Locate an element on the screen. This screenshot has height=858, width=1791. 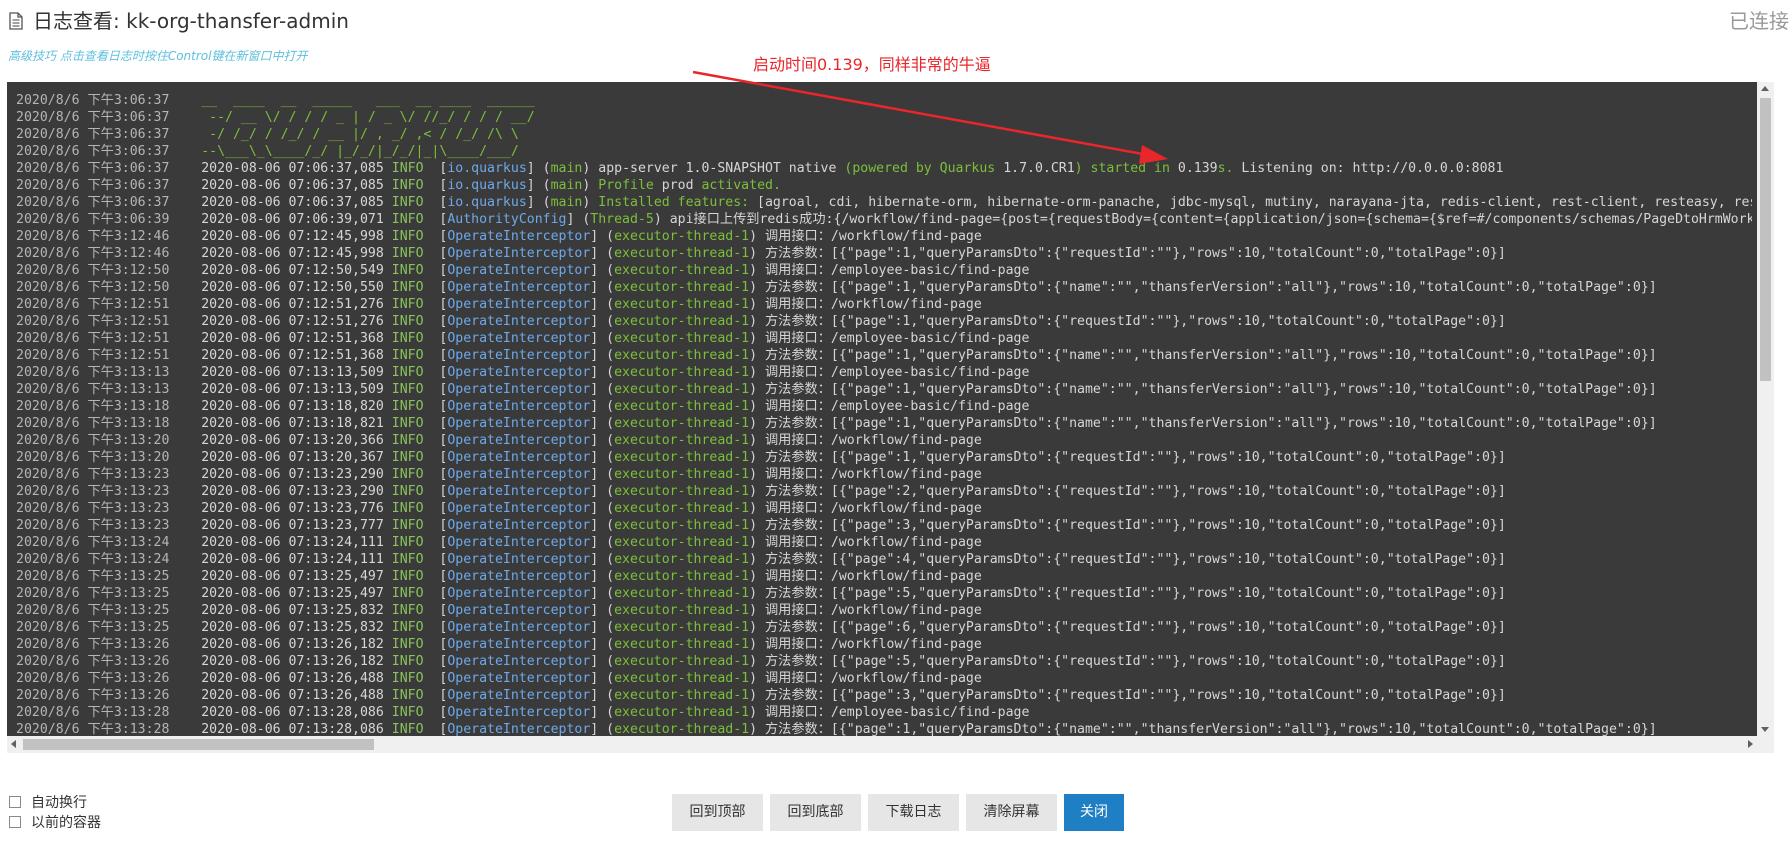
header-bar: 日志查看: kk-org-thansfer-admin 已连接 is located at coordinates (895, 23).